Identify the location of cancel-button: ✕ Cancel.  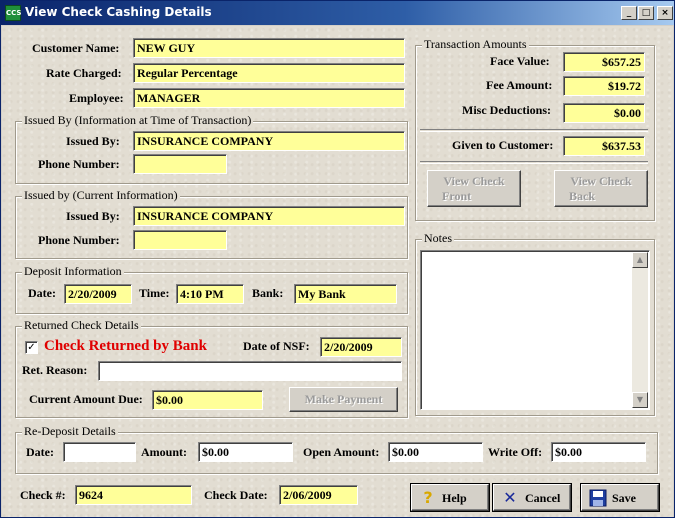
(532, 497).